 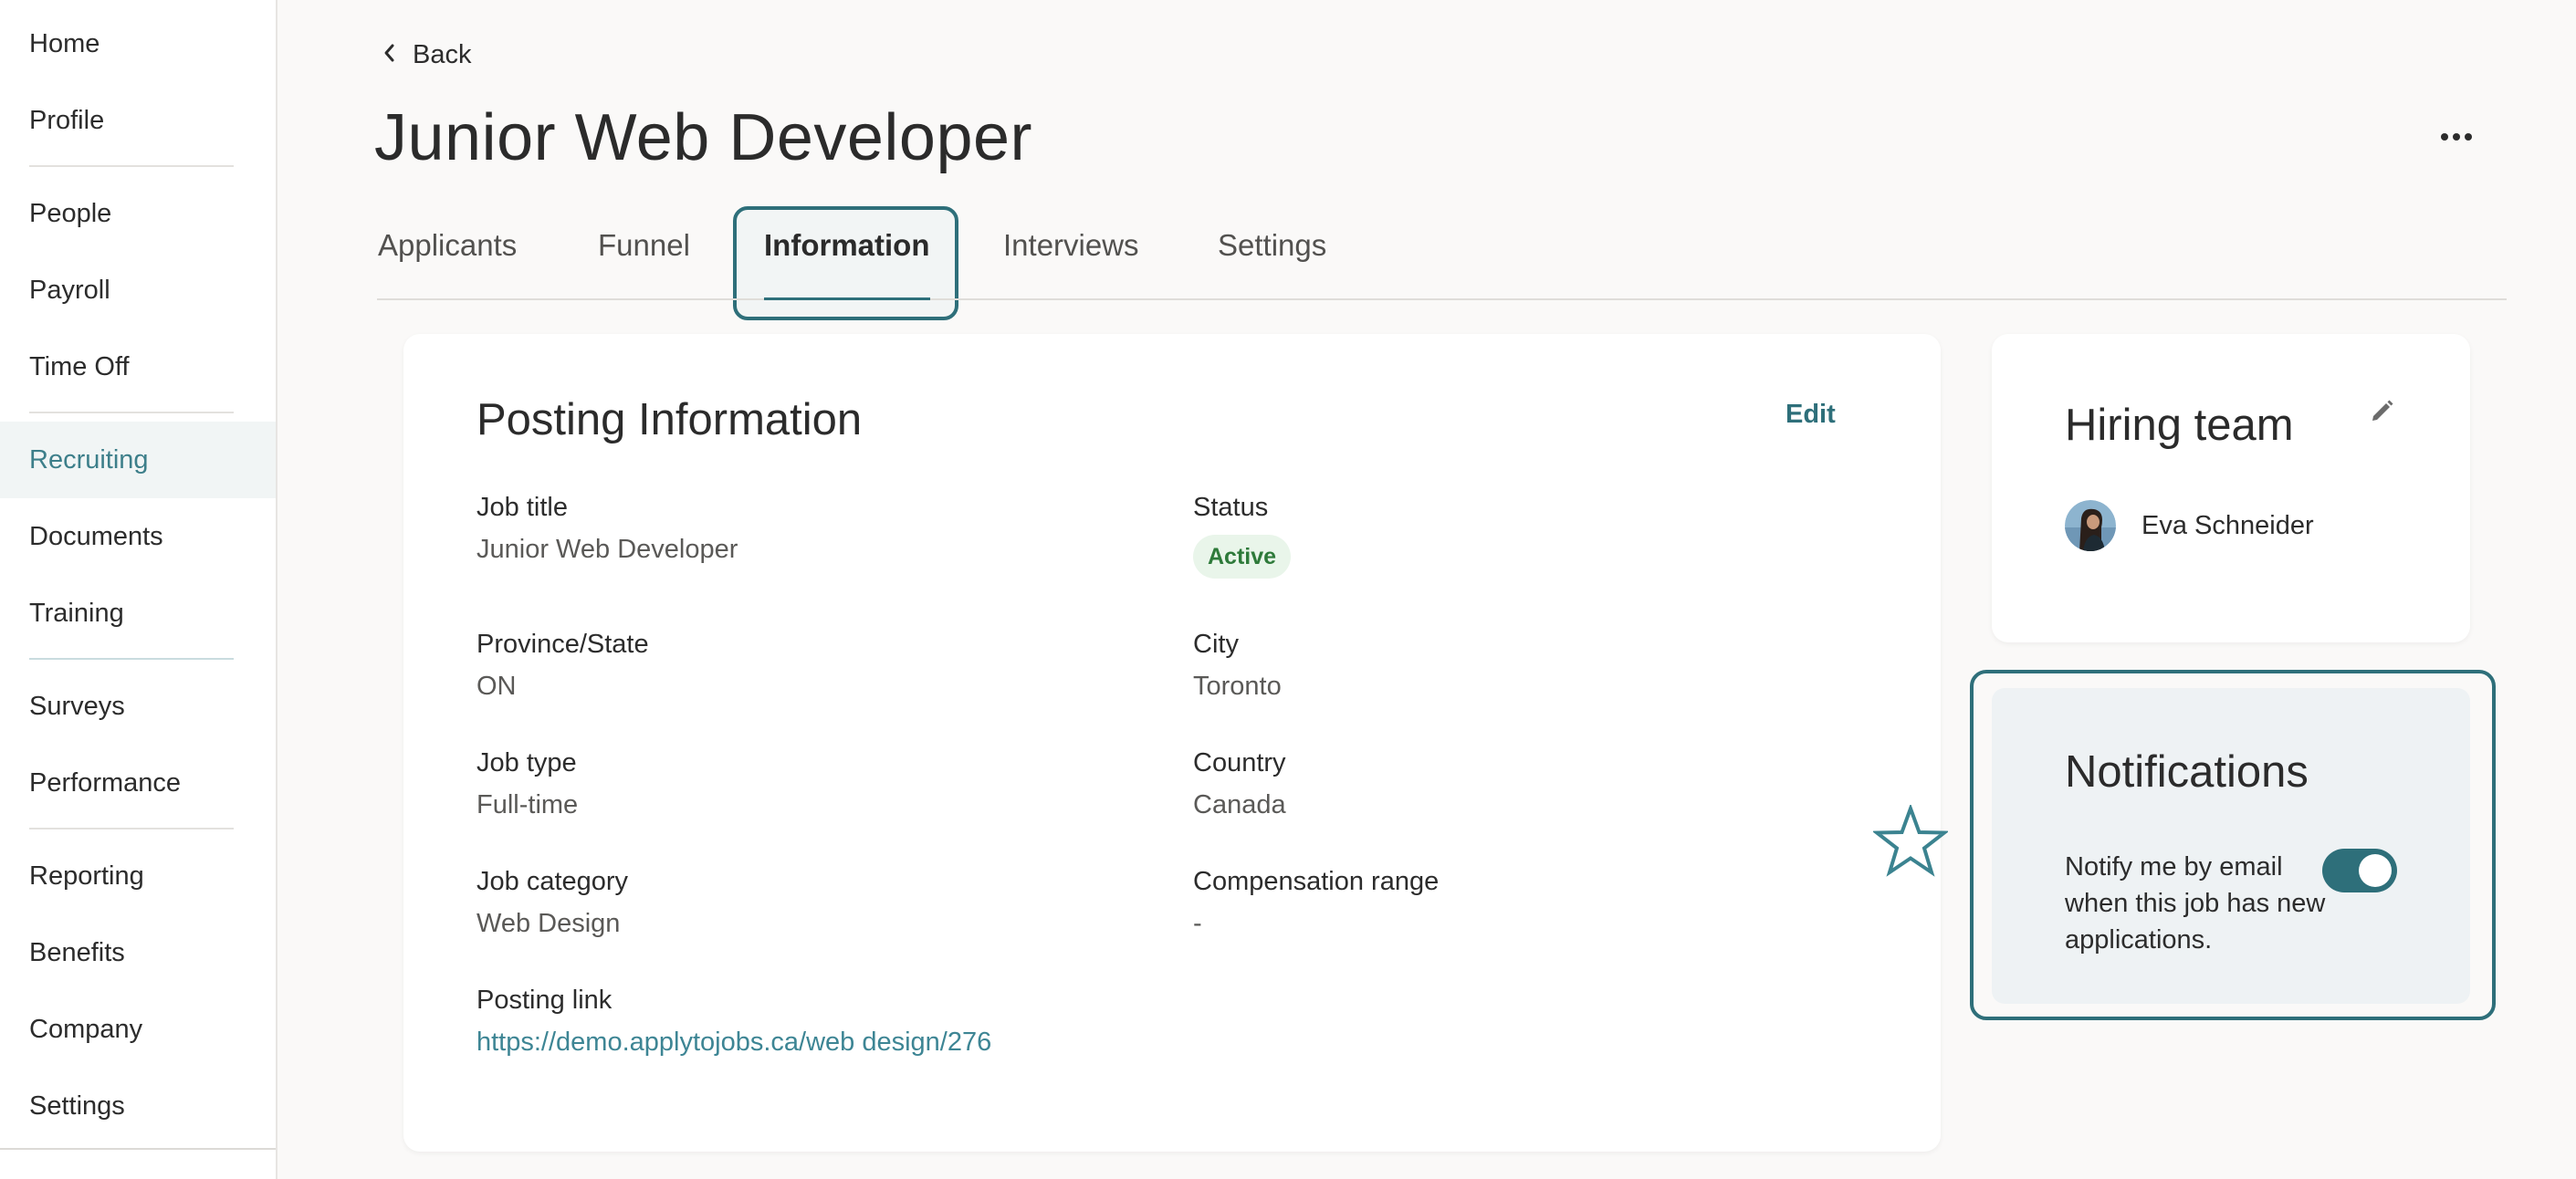 I want to click on sidebar-item-company: Company, so click(x=138, y=1029).